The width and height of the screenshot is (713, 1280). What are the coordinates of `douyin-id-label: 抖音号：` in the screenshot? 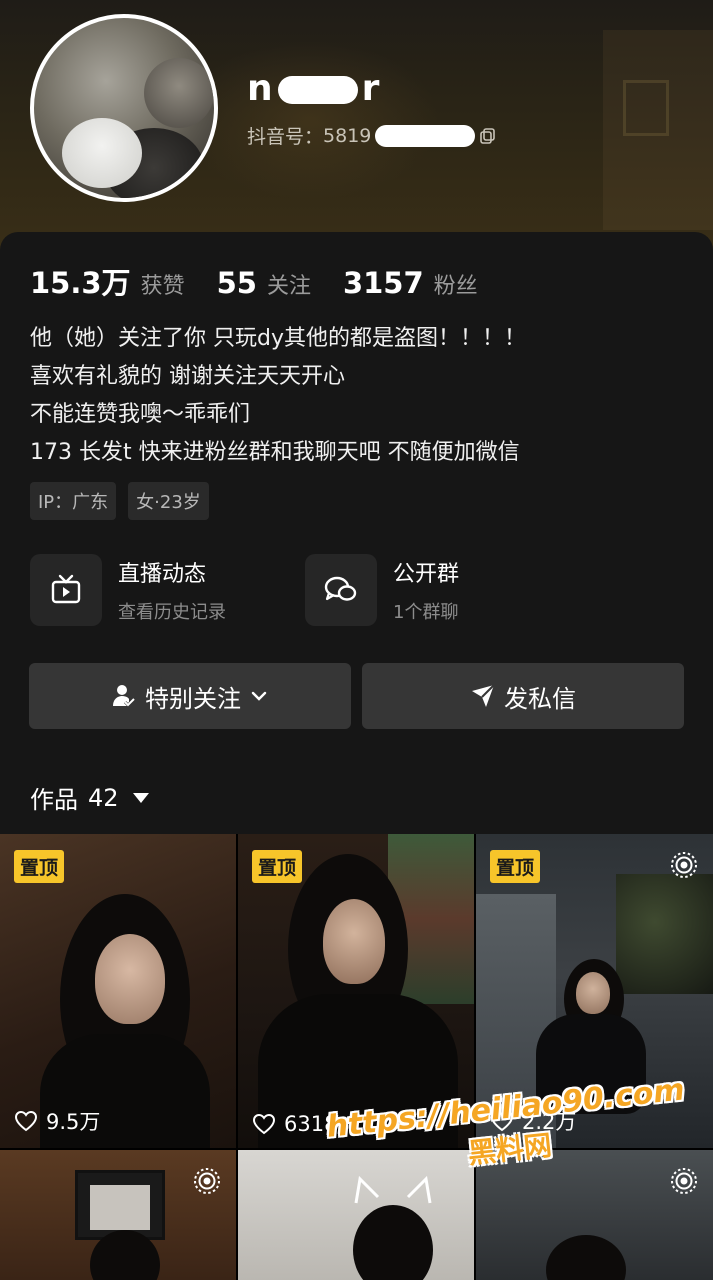 It's located at (285, 137).